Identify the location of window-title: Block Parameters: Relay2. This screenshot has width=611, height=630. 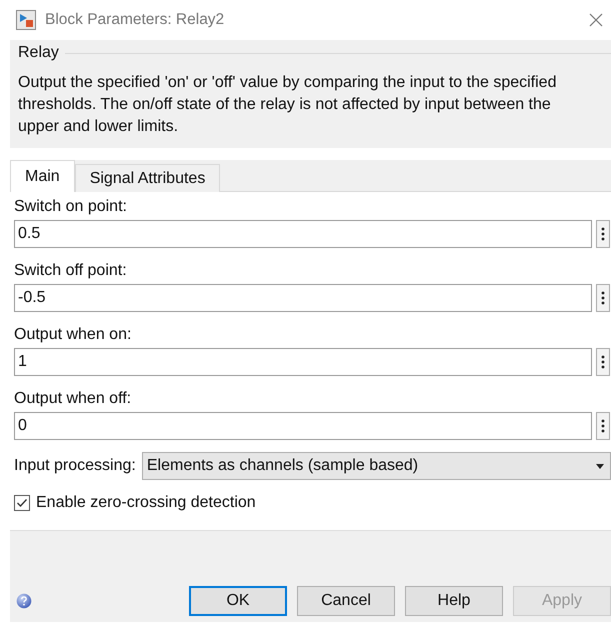
(135, 20).